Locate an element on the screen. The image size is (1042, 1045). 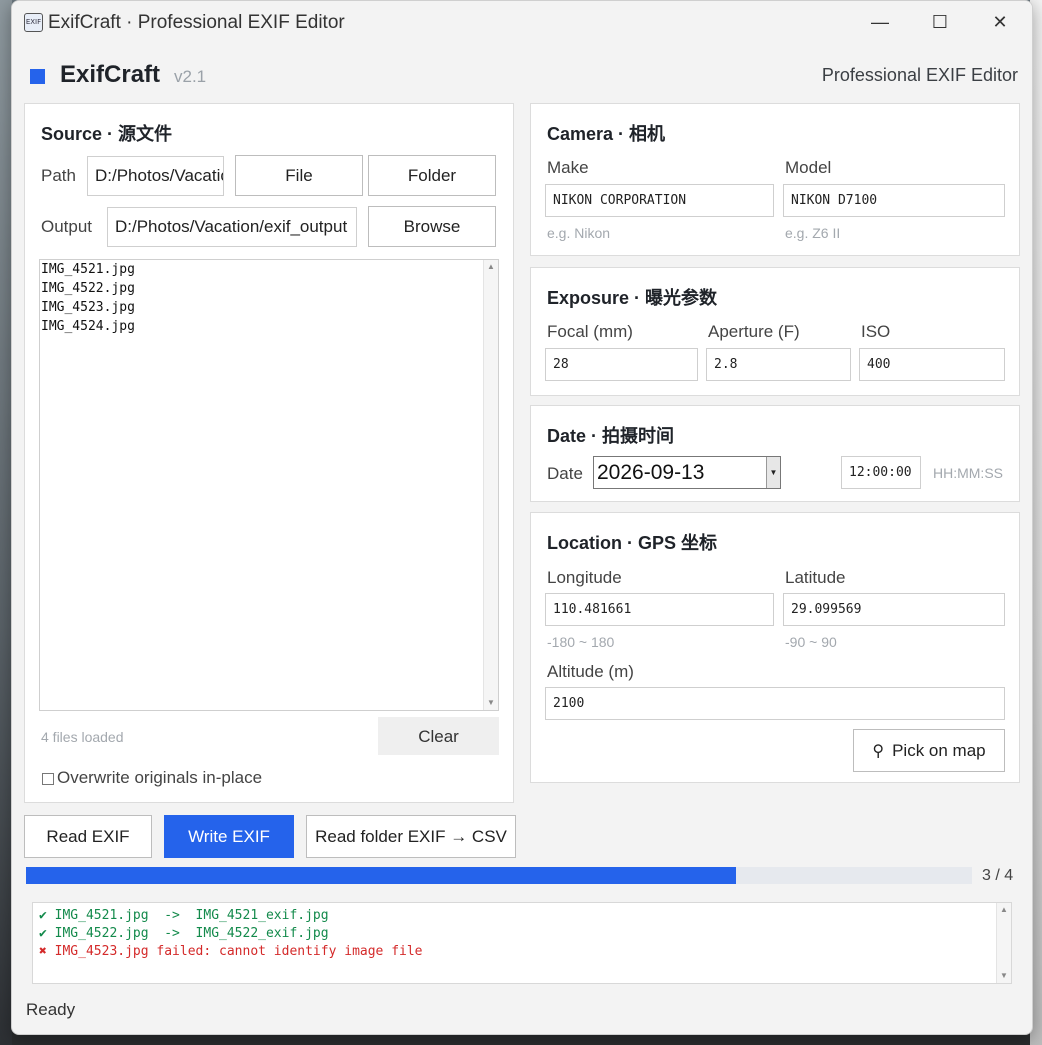
file-list-item: IMG_4524.jpg is located at coordinates (269, 326).